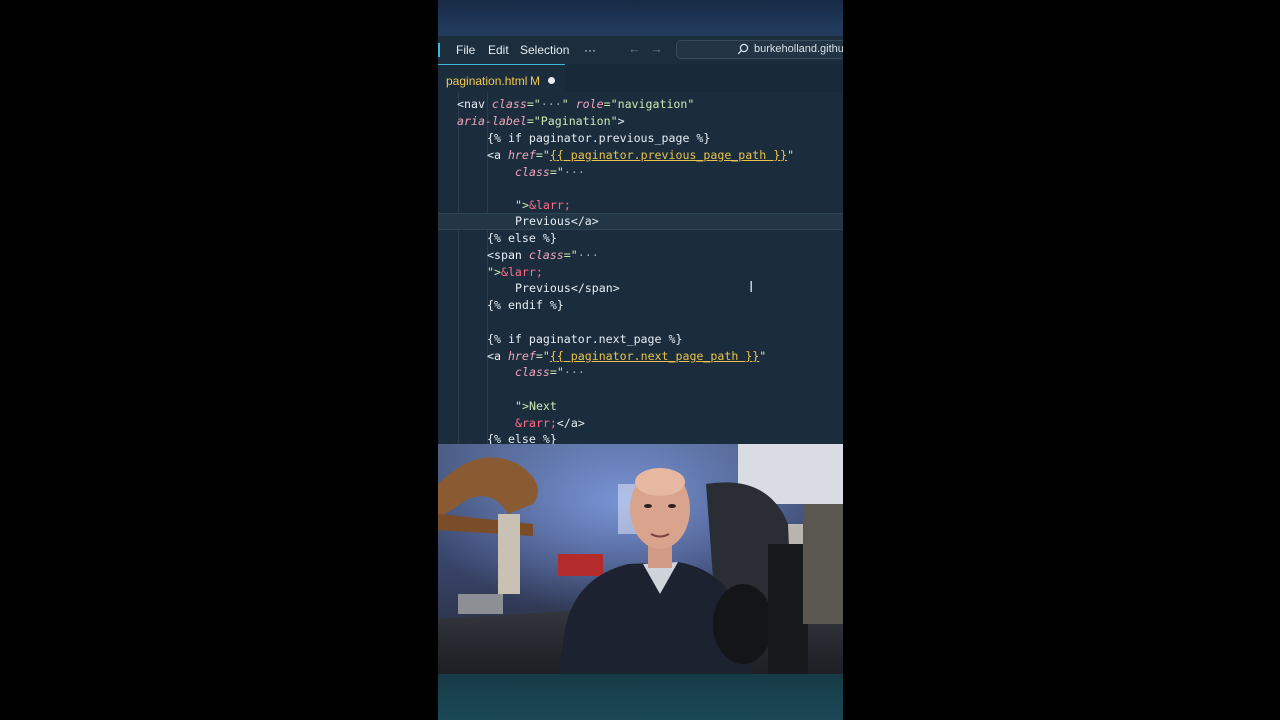  What do you see at coordinates (640, 78) in the screenshot?
I see `editor-tab-bar: pagination.html M` at bounding box center [640, 78].